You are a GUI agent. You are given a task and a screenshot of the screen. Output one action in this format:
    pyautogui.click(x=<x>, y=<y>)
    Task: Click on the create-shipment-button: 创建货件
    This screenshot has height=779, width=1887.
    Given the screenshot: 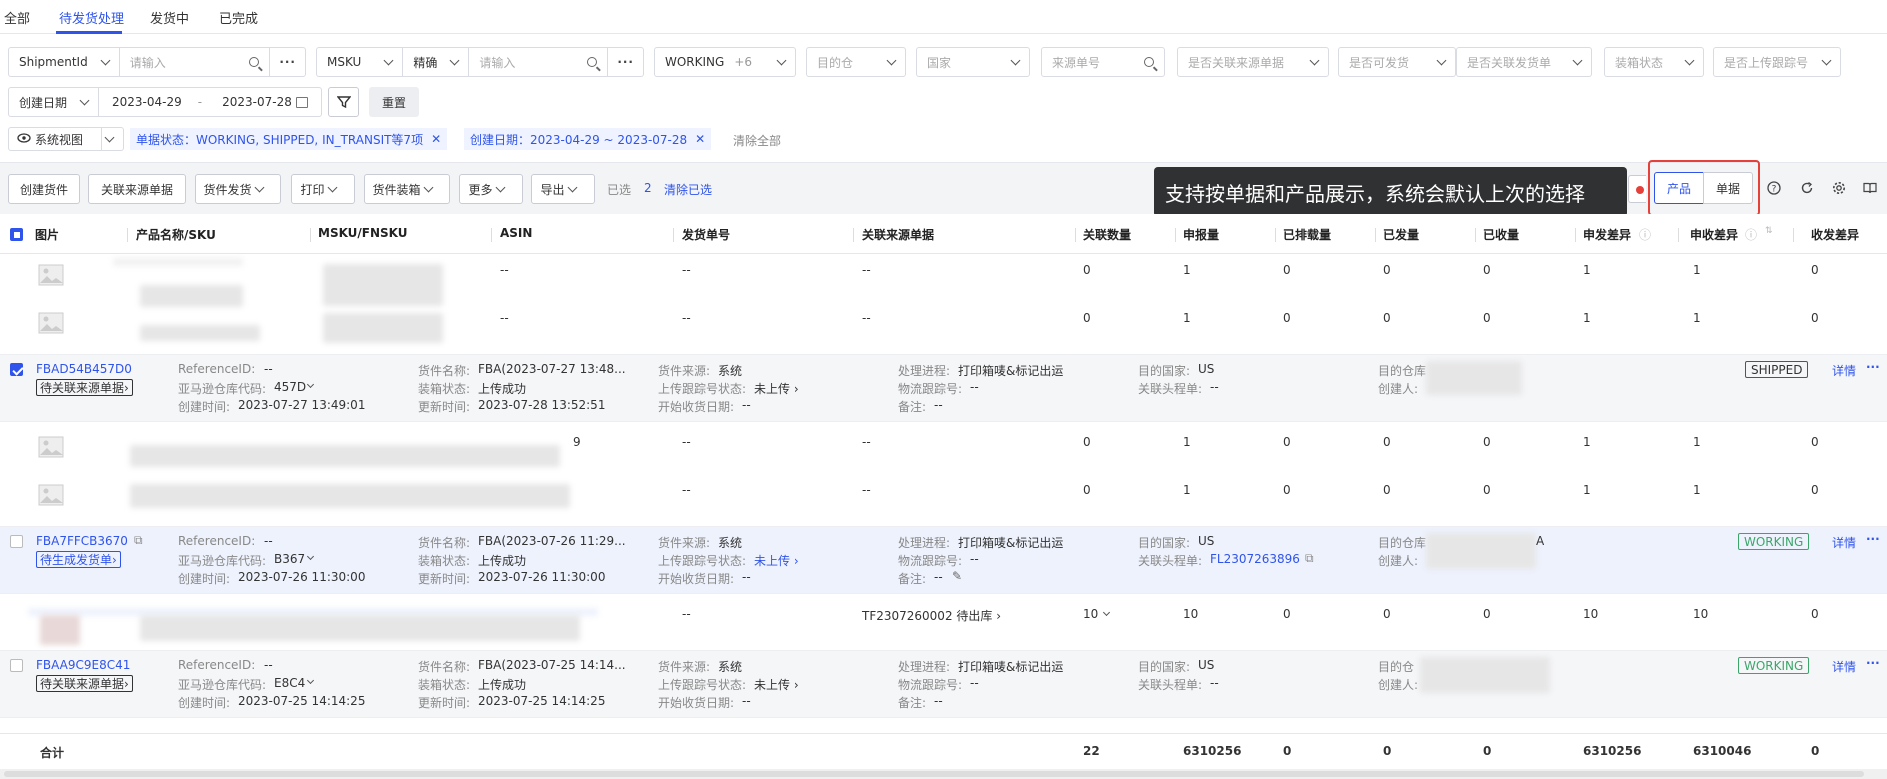 What is the action you would take?
    pyautogui.click(x=44, y=189)
    